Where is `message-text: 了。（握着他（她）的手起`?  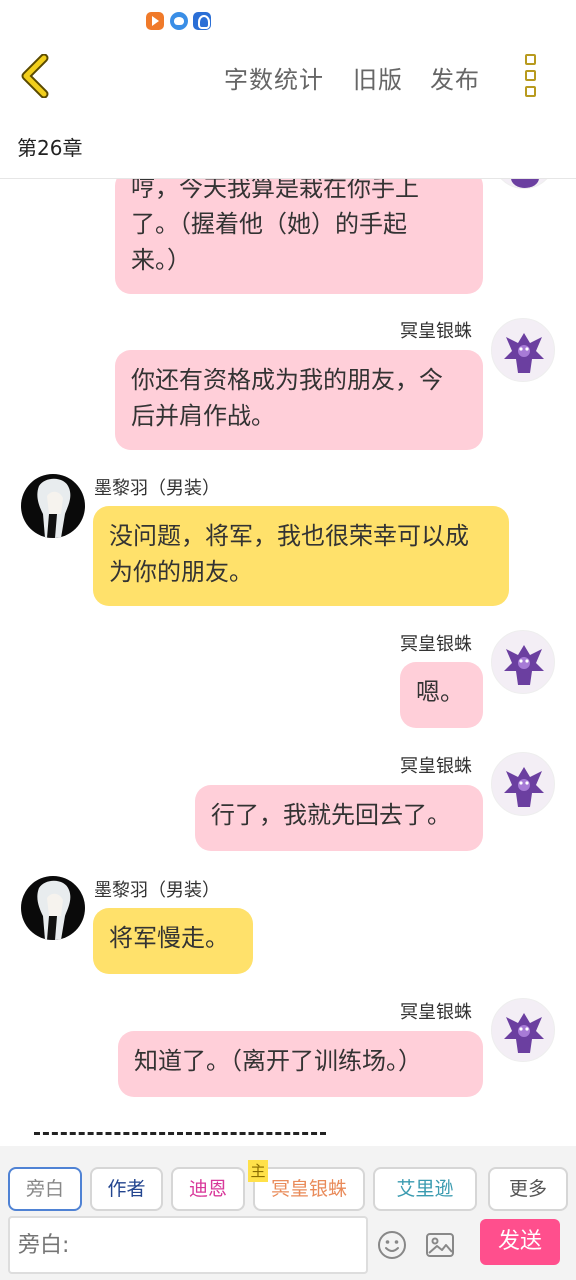 message-text: 了。（握着他（她）的手起 is located at coordinates (269, 224).